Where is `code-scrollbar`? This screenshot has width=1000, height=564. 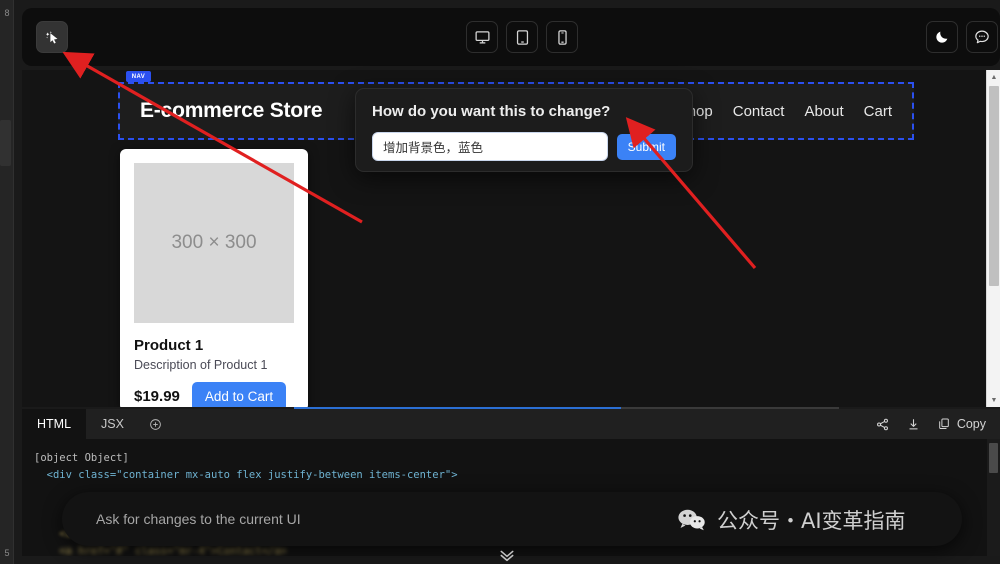
code-scrollbar is located at coordinates (993, 497).